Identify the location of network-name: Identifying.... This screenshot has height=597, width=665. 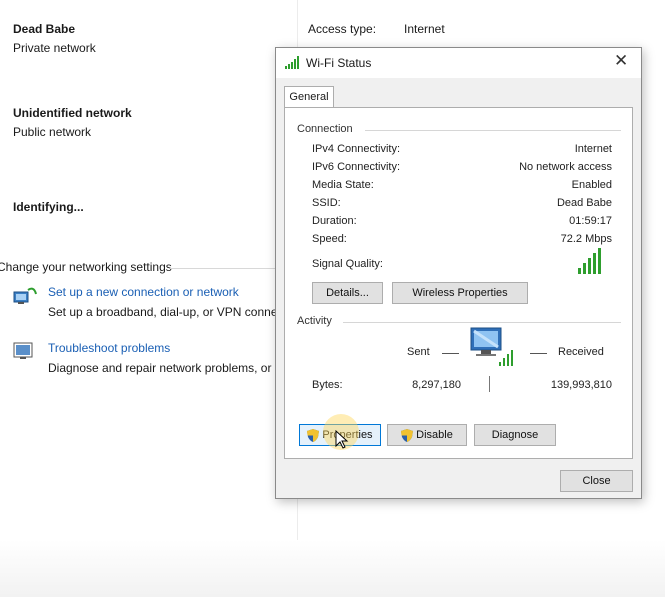
(48, 207).